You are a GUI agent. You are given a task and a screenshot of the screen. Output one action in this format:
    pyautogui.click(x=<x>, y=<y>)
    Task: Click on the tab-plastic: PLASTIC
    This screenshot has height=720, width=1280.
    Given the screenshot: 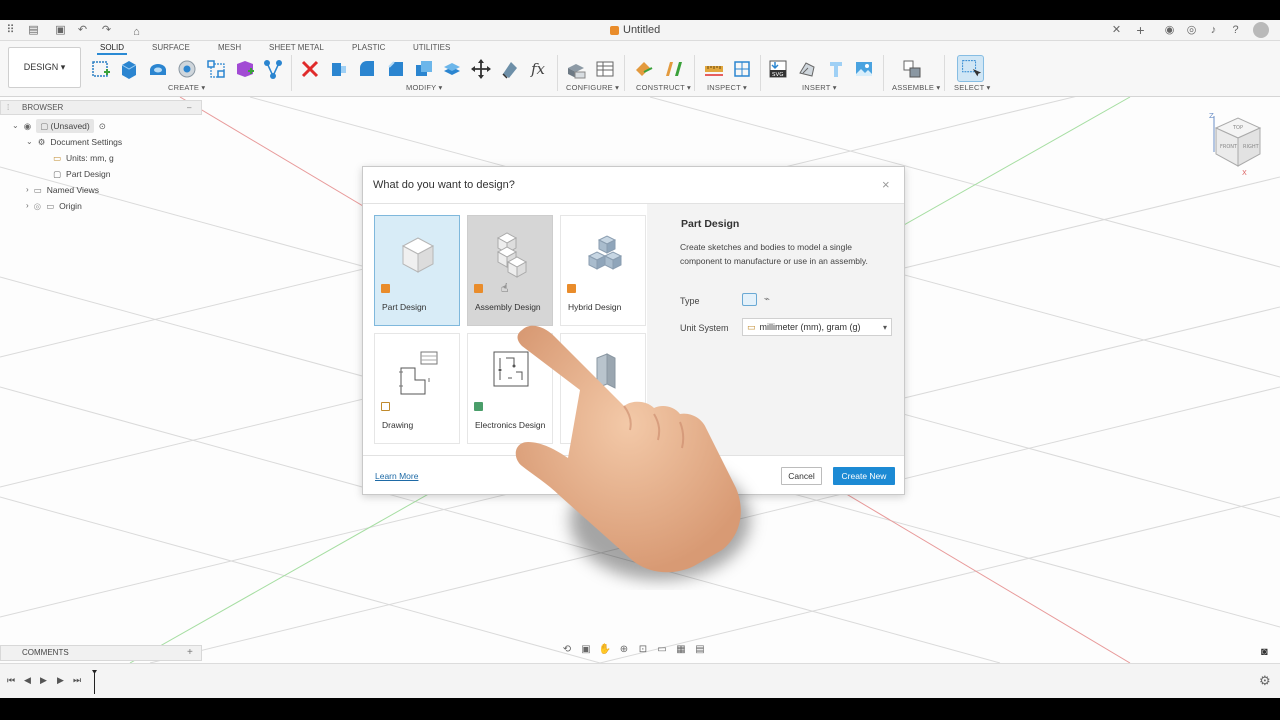 What is the action you would take?
    pyautogui.click(x=368, y=47)
    